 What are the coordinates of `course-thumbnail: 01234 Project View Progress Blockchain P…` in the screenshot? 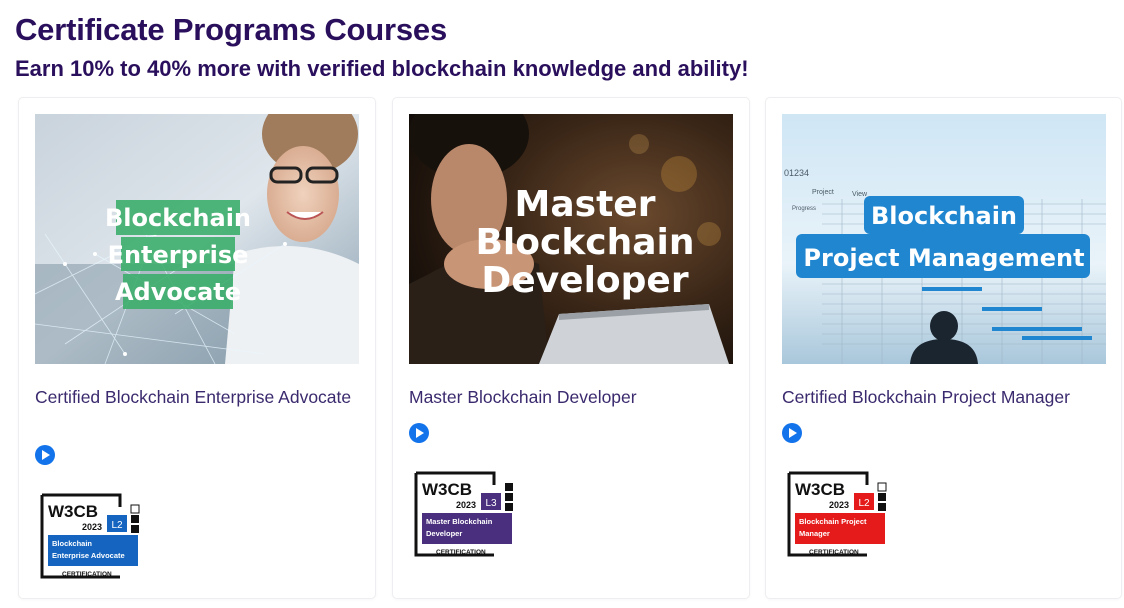 It's located at (944, 239).